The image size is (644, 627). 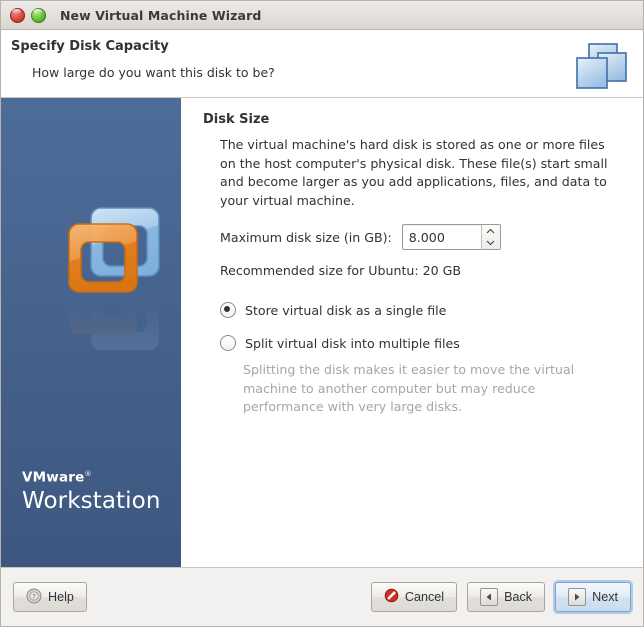 I want to click on cancel-button: Cancel, so click(x=414, y=597).